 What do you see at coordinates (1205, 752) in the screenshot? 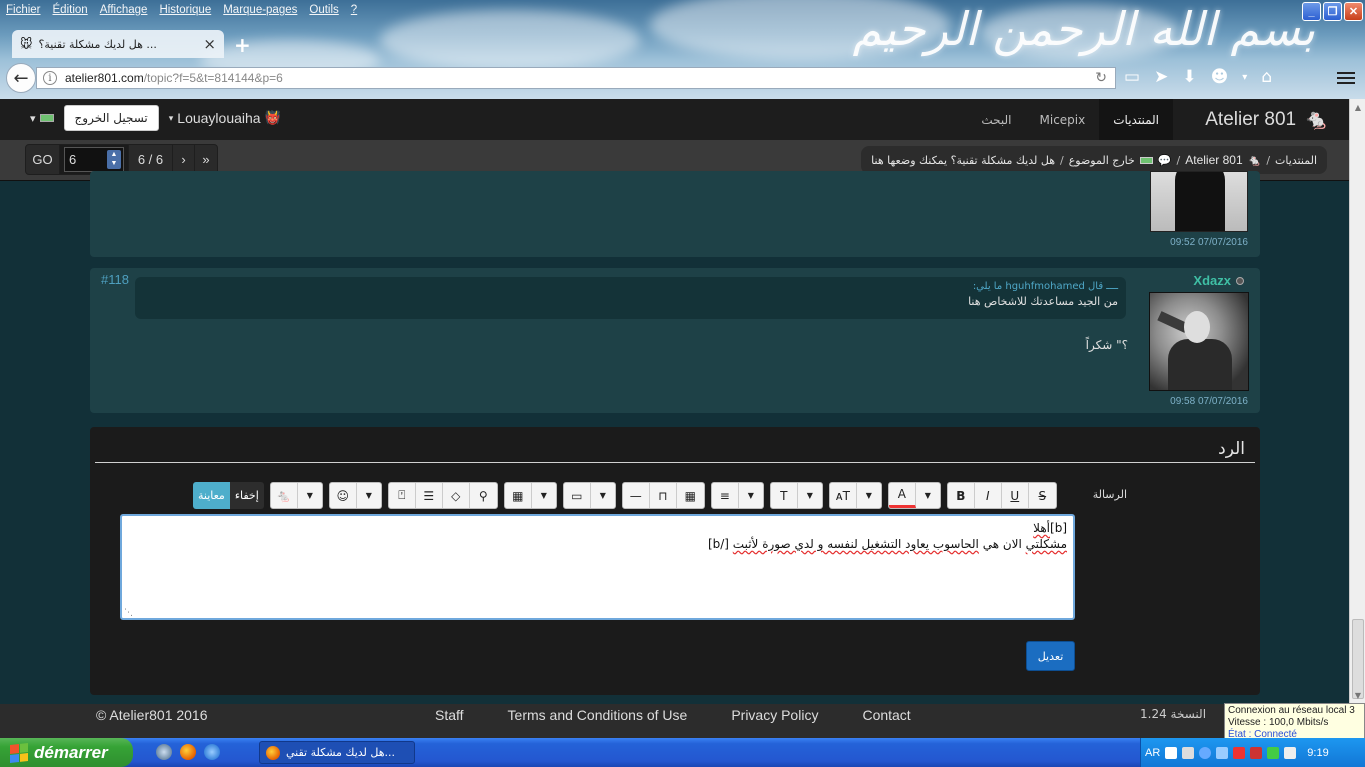
I see `tray-expand-icon` at bounding box center [1205, 752].